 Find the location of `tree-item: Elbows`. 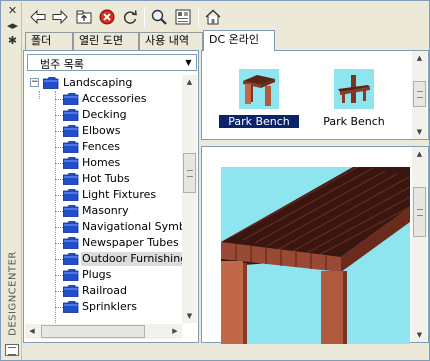

tree-item: Elbows is located at coordinates (103, 131).